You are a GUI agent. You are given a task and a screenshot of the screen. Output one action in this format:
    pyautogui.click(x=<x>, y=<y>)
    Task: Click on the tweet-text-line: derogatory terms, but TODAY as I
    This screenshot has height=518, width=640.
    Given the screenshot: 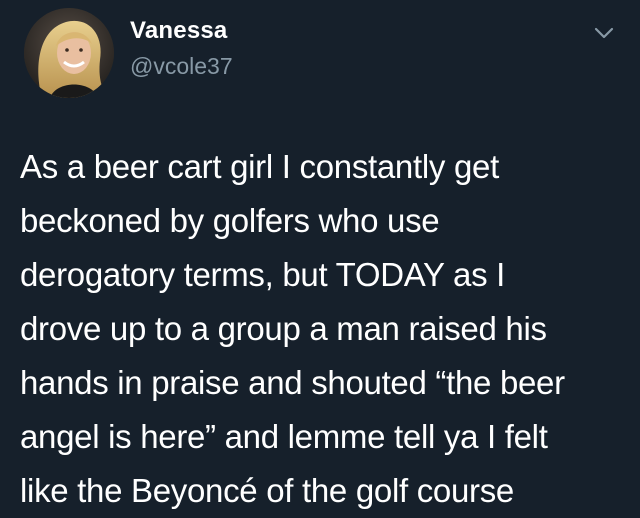 What is the action you would take?
    pyautogui.click(x=263, y=274)
    